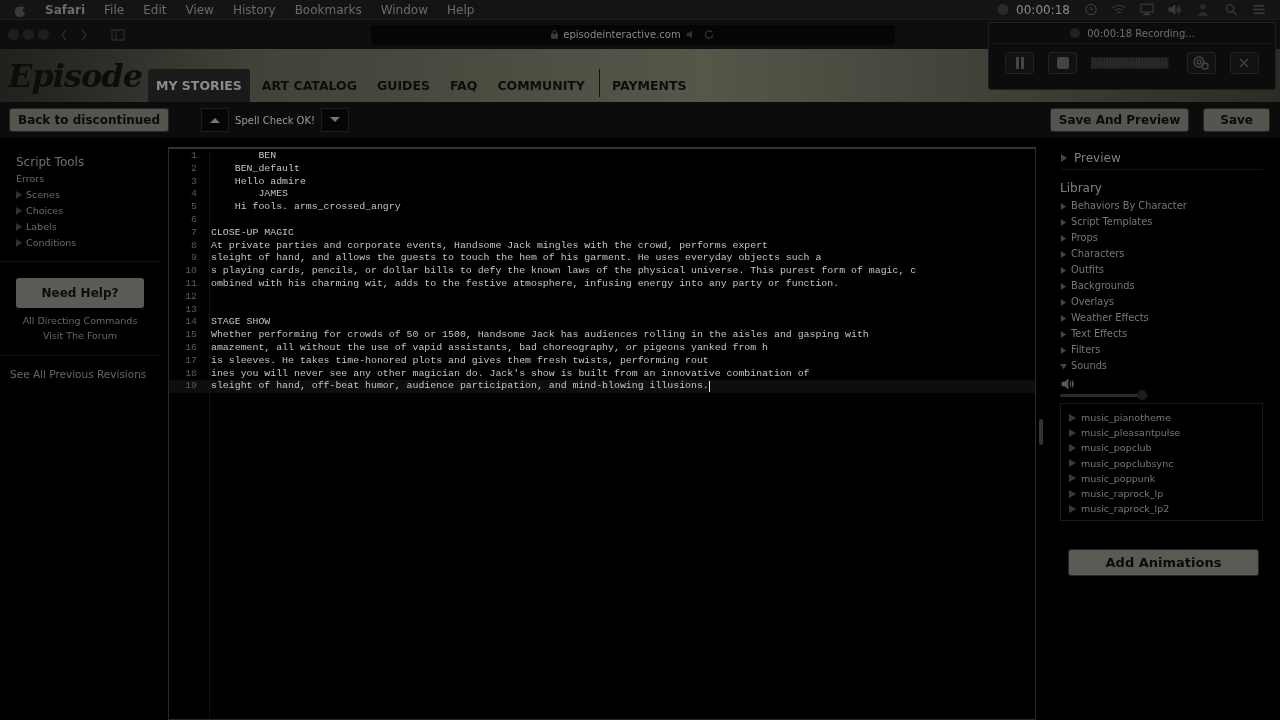 Image resolution: width=1280 pixels, height=720 pixels. Describe the element at coordinates (1161, 302) in the screenshot. I see `library-item: Overlays` at that location.